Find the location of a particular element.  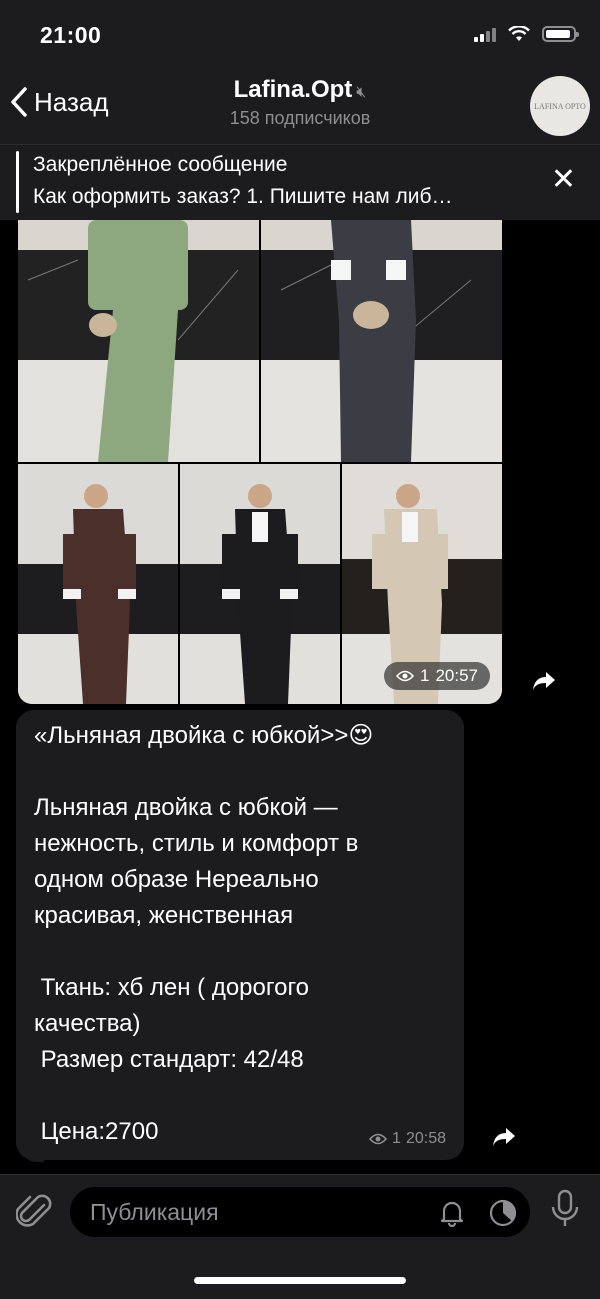

channel-avatar: LAFINA OPTO is located at coordinates (560, 106).